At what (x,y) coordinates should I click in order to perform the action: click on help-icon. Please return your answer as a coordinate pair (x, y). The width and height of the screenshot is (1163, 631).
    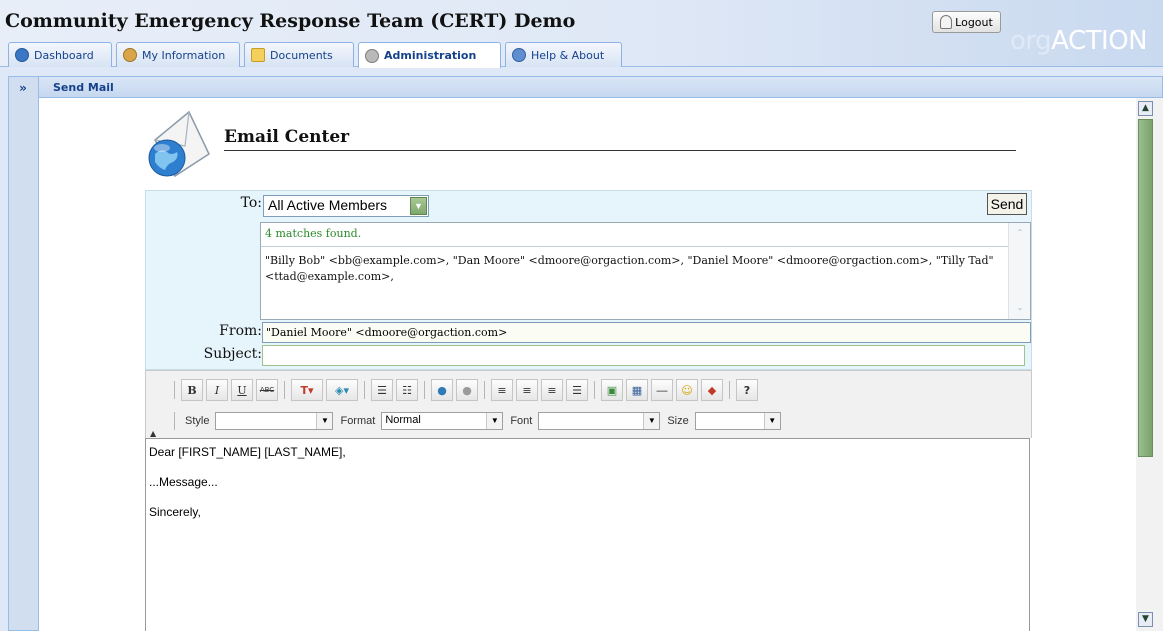
    Looking at the image, I should click on (519, 55).